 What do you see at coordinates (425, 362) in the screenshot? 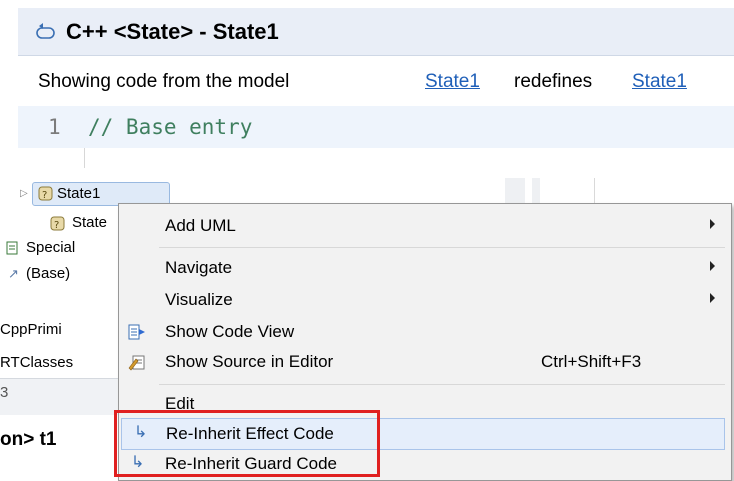
I see `menu-item-show-source-in-editor: Show Source in Editor Ctrl+Shift+F3` at bounding box center [425, 362].